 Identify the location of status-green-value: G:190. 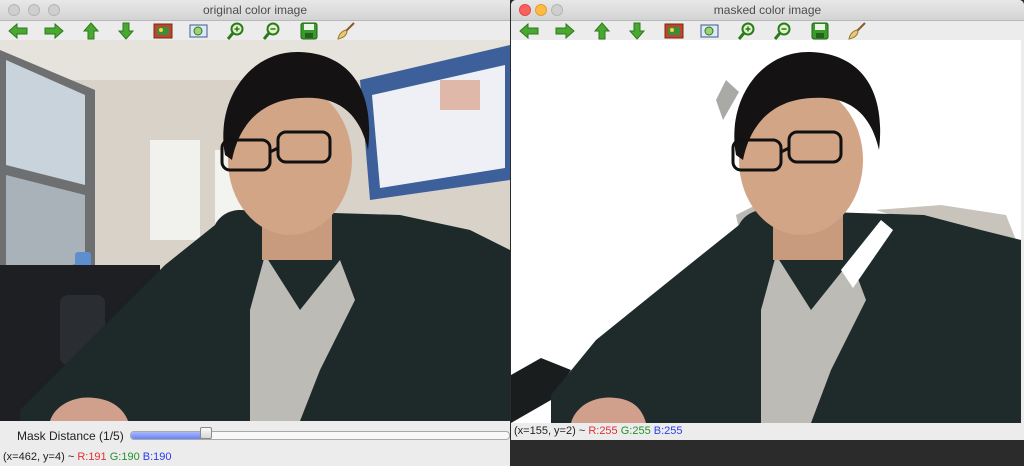
(124, 457).